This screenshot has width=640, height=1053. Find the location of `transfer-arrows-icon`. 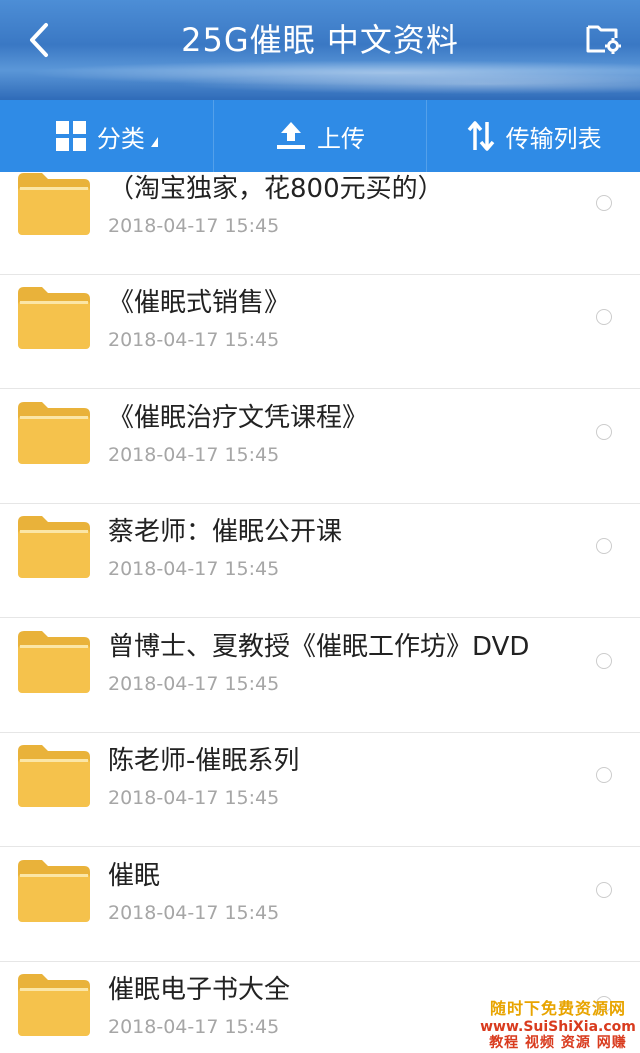

transfer-arrows-icon is located at coordinates (481, 136).